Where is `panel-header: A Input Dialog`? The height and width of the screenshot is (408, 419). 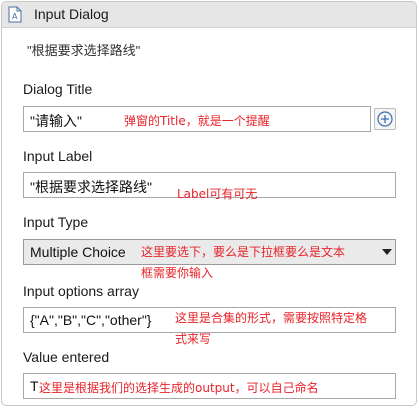
panel-header: A Input Dialog is located at coordinates (209, 15).